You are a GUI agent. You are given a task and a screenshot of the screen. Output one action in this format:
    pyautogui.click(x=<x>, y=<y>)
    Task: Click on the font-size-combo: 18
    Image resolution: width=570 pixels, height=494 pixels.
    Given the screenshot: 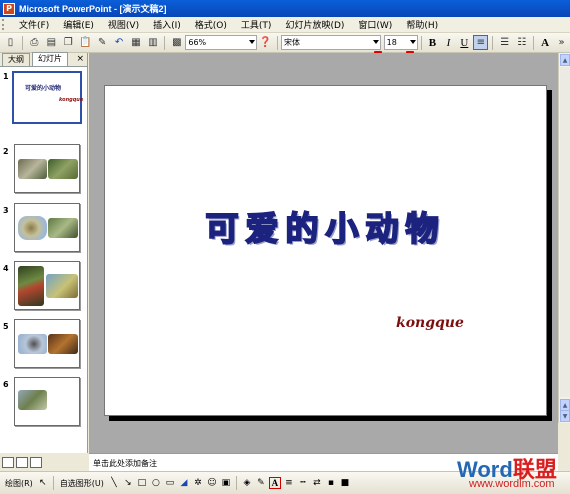 What is the action you would take?
    pyautogui.click(x=400, y=42)
    